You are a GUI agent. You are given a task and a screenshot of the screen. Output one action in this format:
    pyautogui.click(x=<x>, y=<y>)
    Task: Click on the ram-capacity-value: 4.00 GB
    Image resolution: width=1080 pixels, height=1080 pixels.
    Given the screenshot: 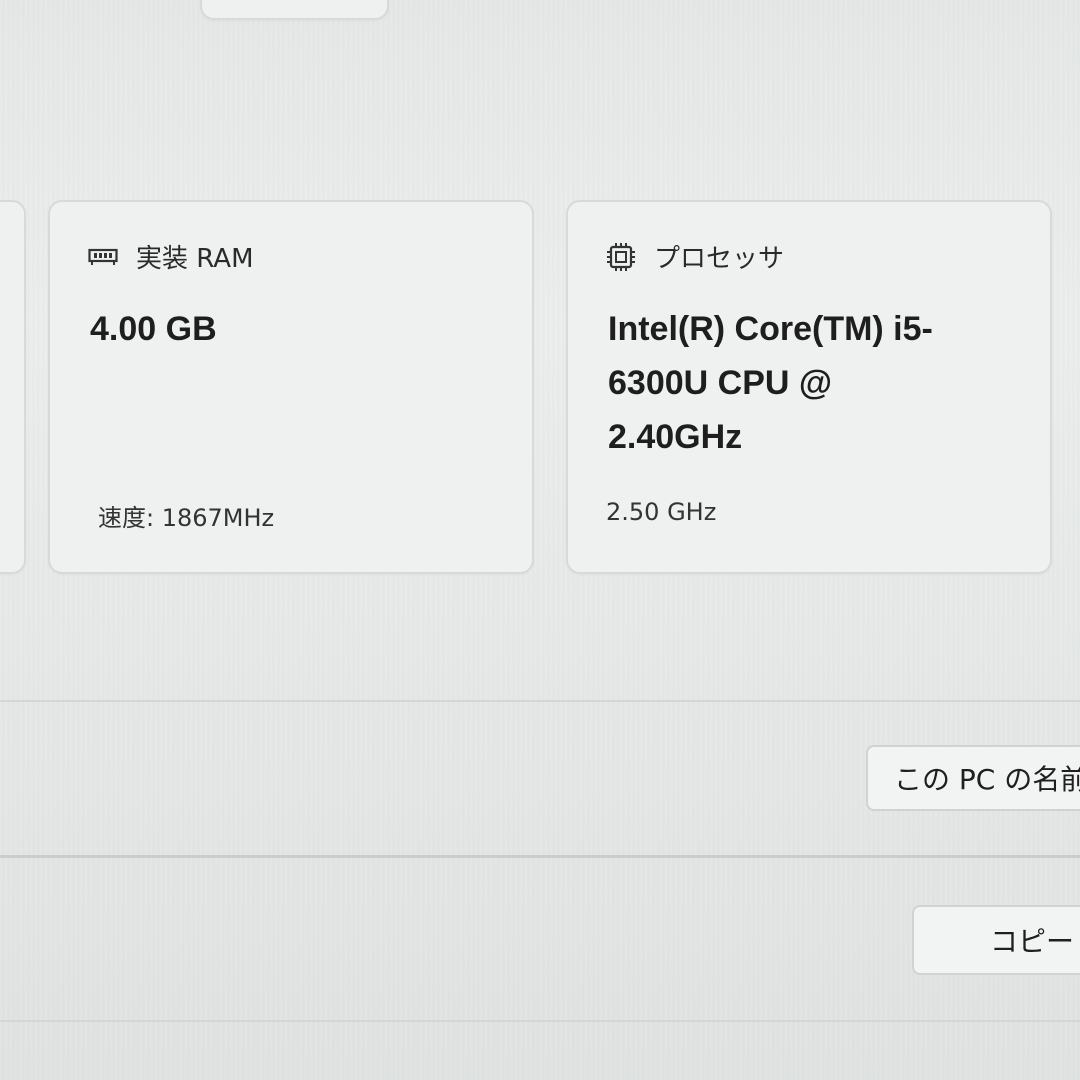 What is the action you would take?
    pyautogui.click(x=153, y=329)
    